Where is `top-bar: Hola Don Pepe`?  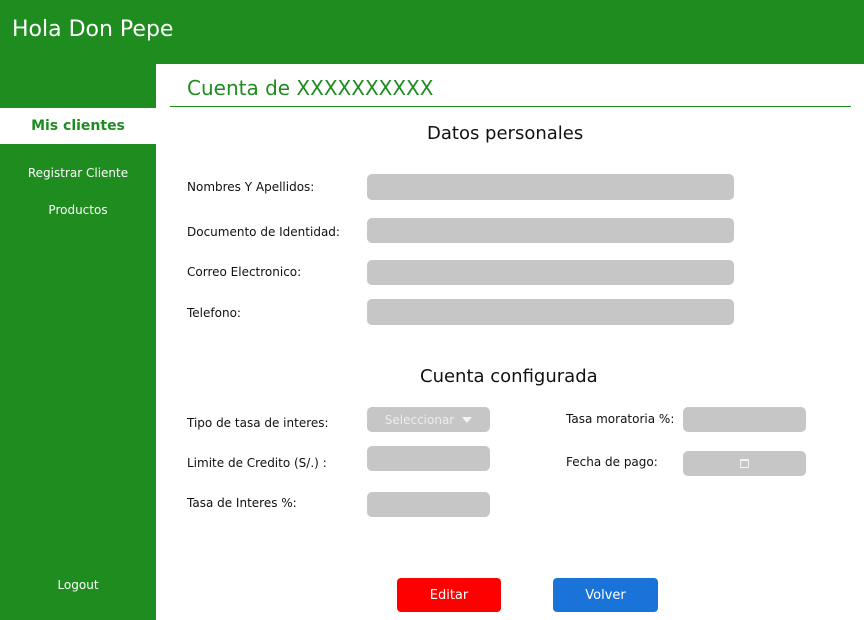 top-bar: Hola Don Pepe is located at coordinates (432, 32).